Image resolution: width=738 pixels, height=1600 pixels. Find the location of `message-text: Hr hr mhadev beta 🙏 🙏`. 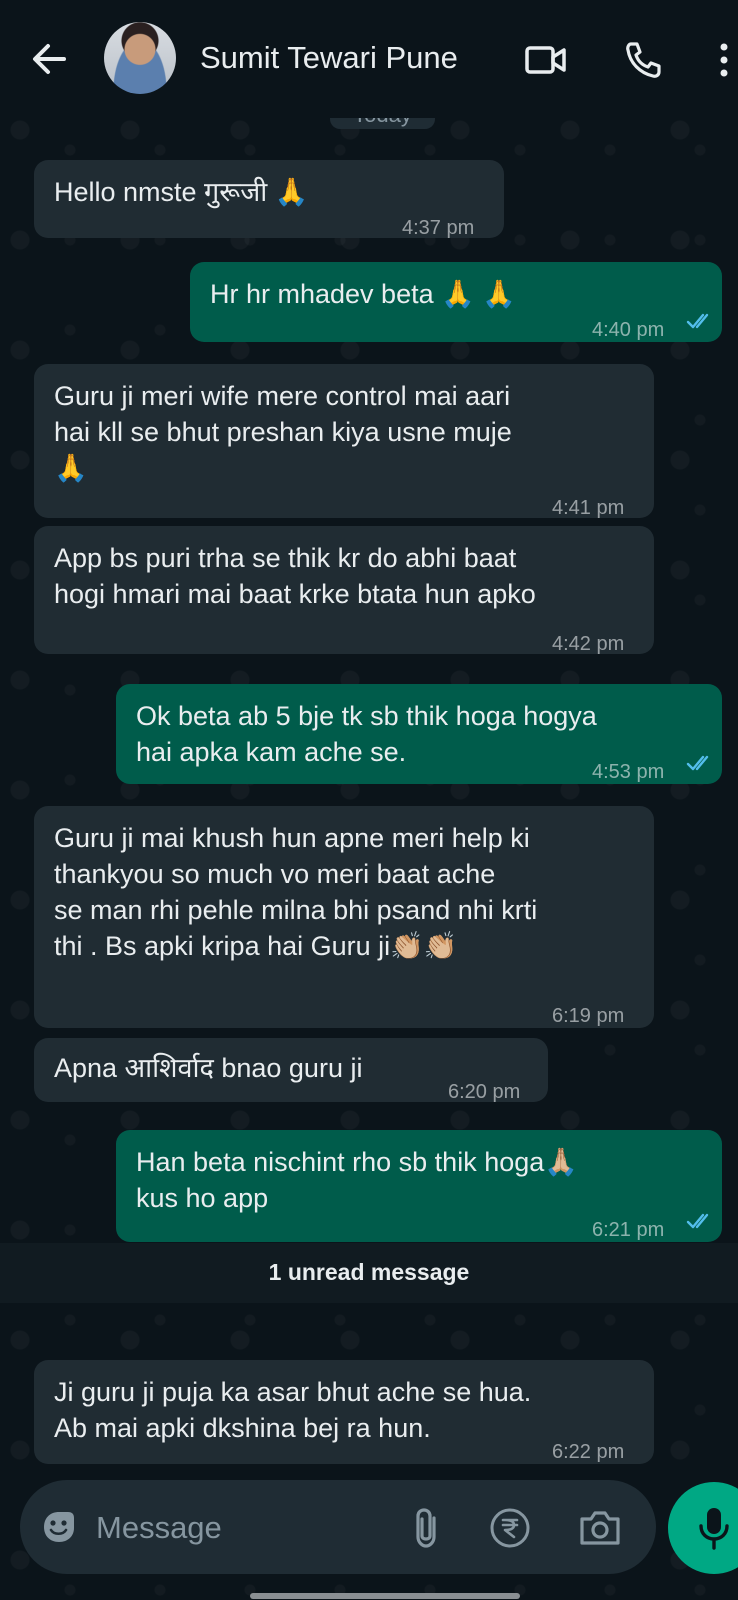

message-text: Hr hr mhadev beta 🙏 🙏 is located at coordinates (363, 294).